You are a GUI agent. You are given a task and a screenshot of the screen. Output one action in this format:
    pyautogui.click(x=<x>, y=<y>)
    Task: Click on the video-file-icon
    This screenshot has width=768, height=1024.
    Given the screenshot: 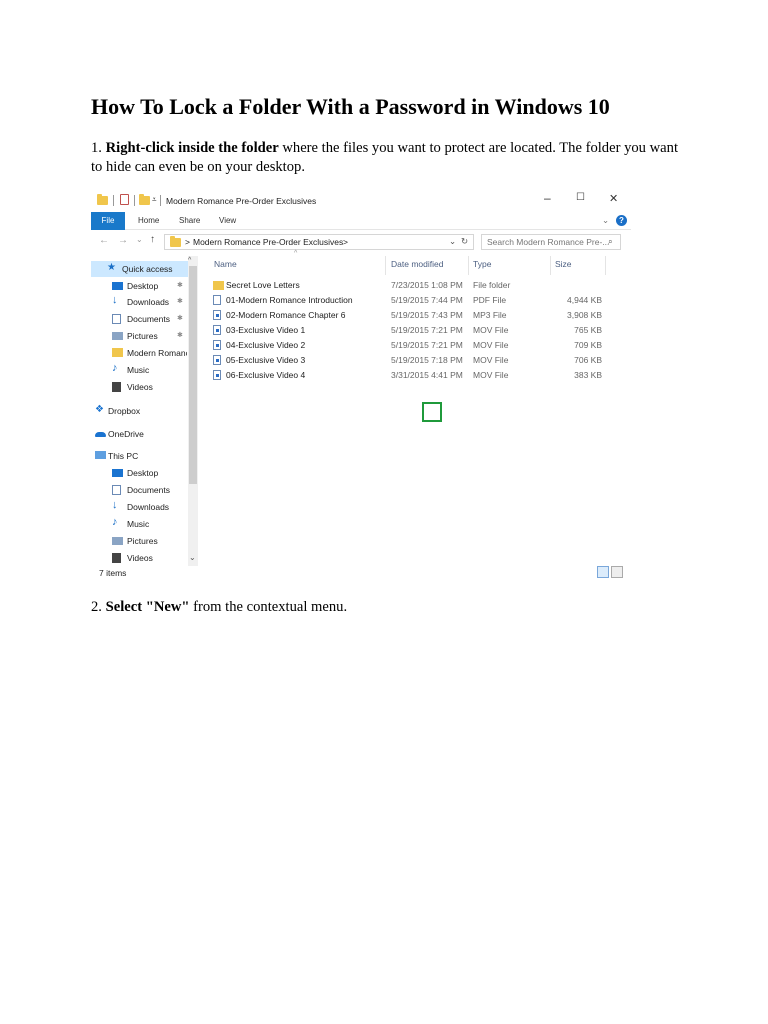 What is the action you would take?
    pyautogui.click(x=217, y=375)
    